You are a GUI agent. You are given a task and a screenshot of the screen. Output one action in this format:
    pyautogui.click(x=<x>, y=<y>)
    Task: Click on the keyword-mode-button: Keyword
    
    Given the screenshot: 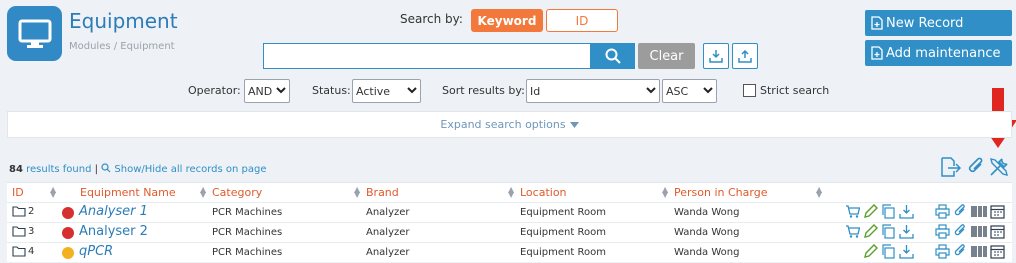 What is the action you would take?
    pyautogui.click(x=507, y=20)
    